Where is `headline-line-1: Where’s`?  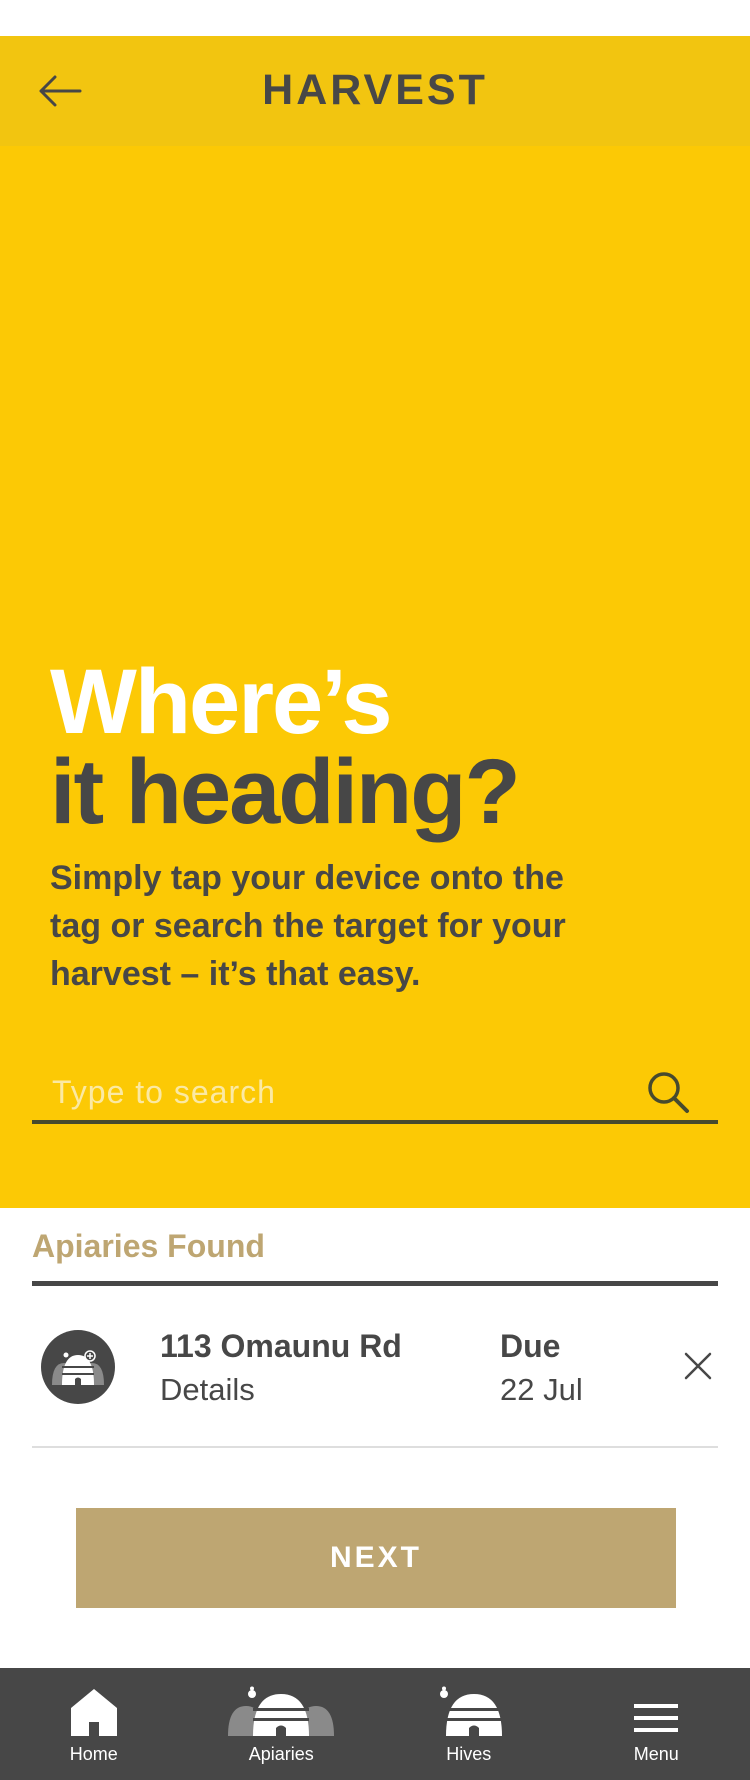
headline-line-1: Where’s is located at coordinates (221, 702).